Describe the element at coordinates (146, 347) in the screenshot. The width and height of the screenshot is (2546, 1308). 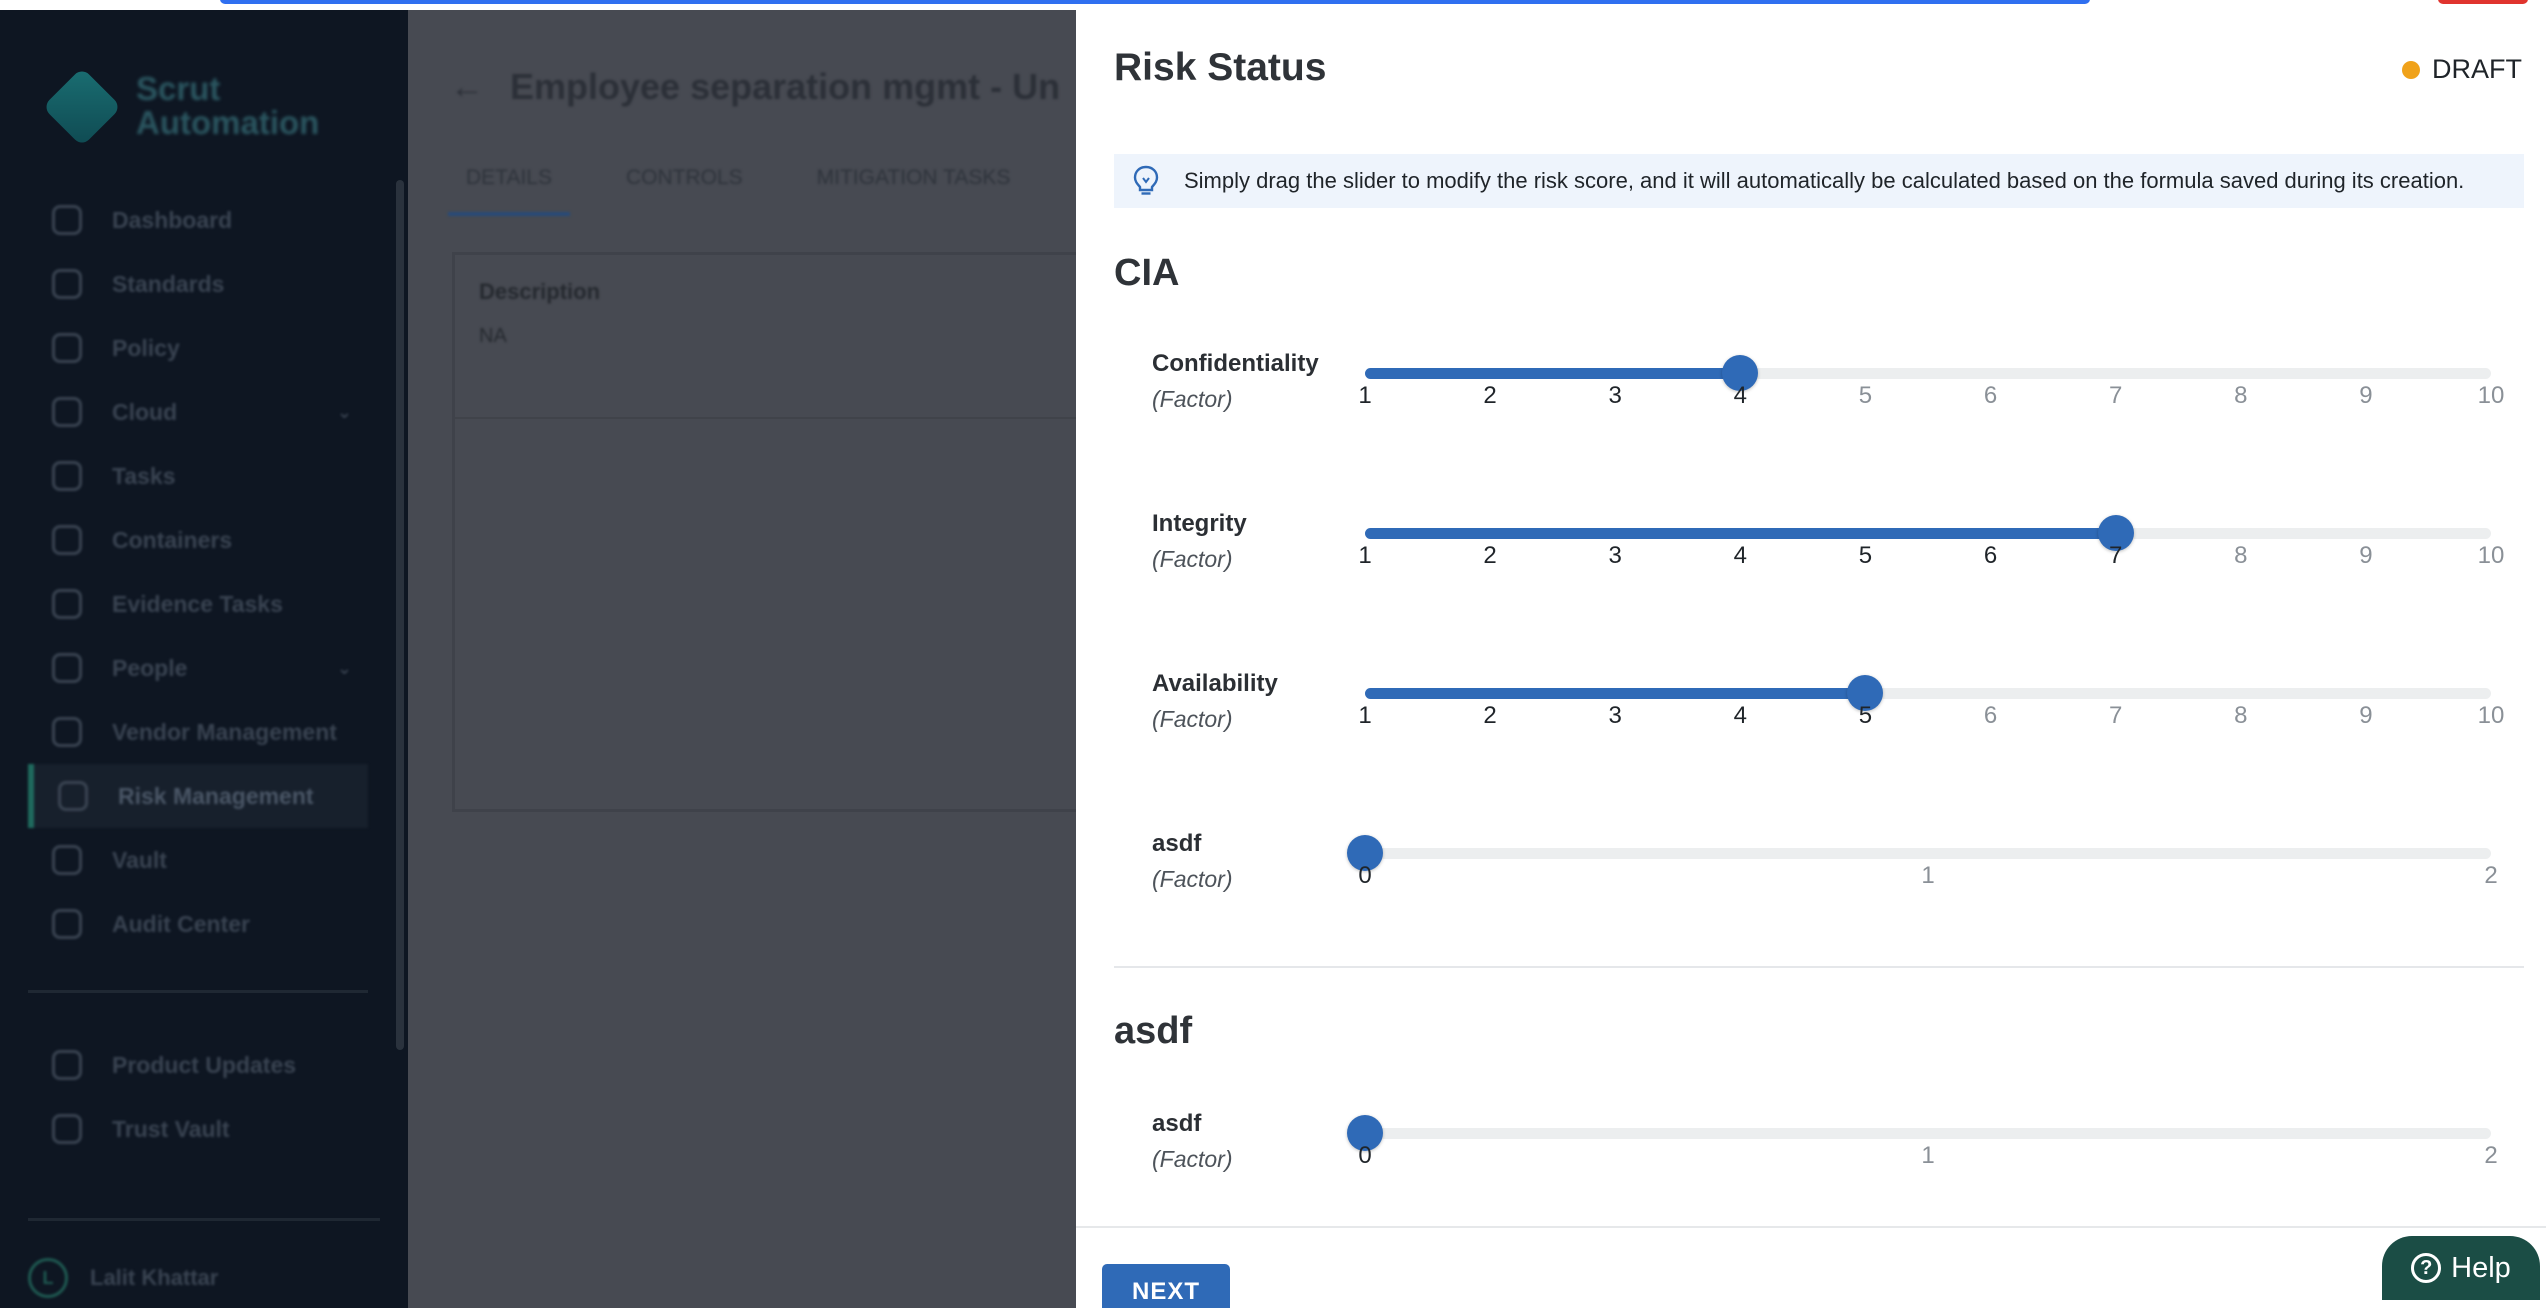
I see `sidebar-item-label: Policy` at that location.